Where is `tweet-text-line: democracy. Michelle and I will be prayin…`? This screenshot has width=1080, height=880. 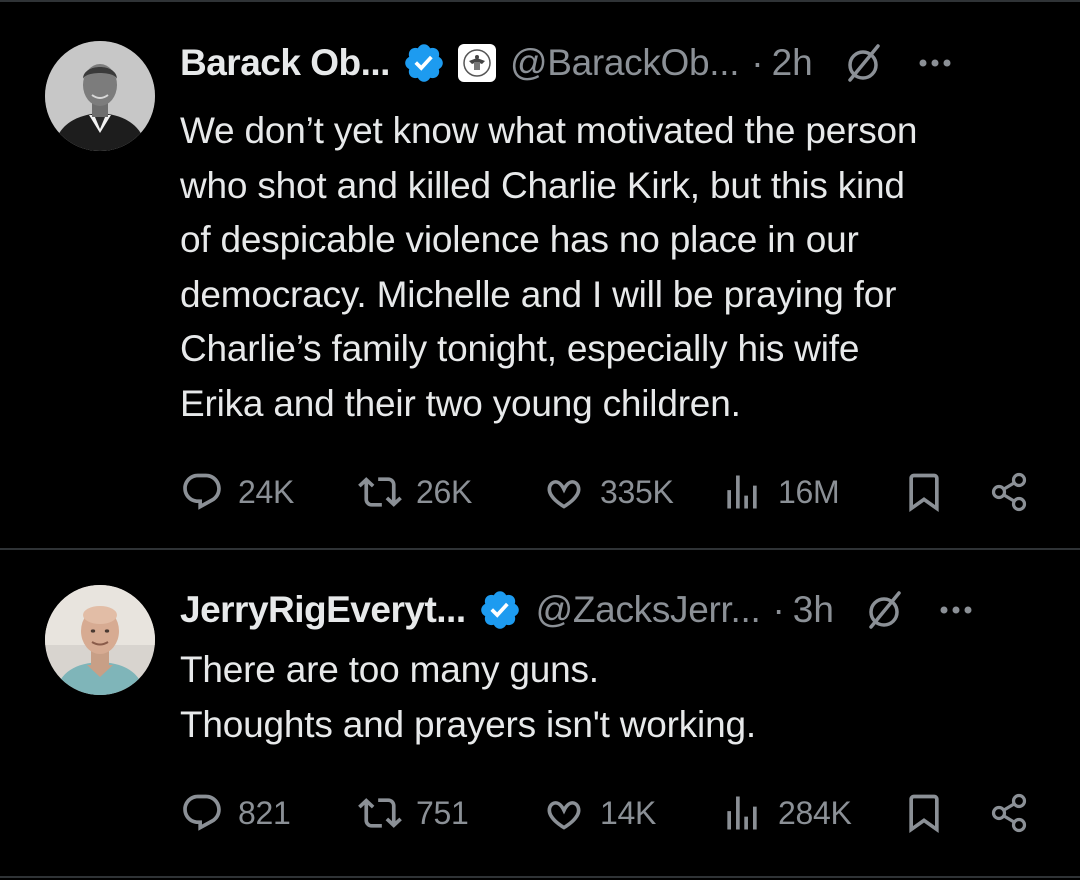
tweet-text-line: democracy. Michelle and I will be prayin… is located at coordinates (538, 294).